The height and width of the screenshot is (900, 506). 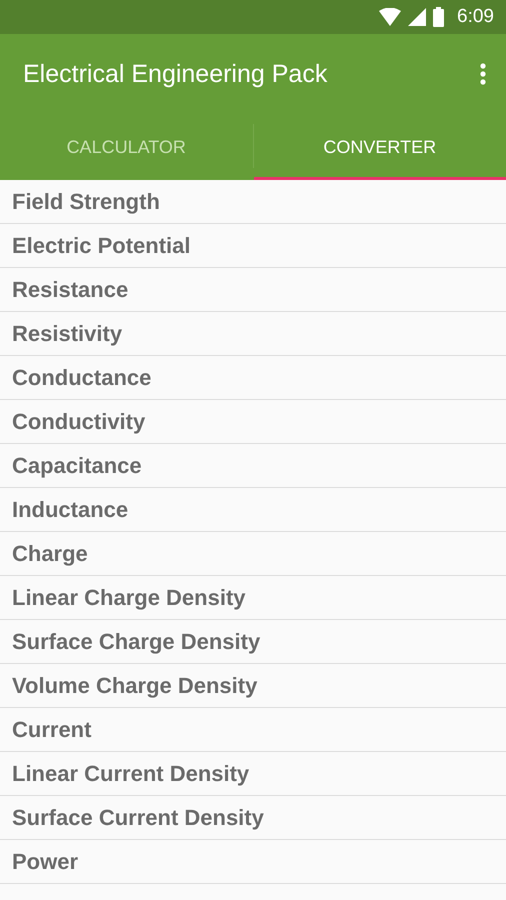 What do you see at coordinates (253, 686) in the screenshot?
I see `list-item: Volume Charge Density` at bounding box center [253, 686].